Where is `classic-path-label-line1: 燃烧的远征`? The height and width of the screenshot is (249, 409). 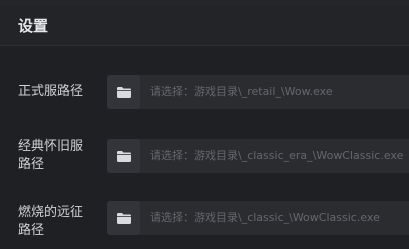 classic-path-label-line1: 燃烧的远征 is located at coordinates (51, 212).